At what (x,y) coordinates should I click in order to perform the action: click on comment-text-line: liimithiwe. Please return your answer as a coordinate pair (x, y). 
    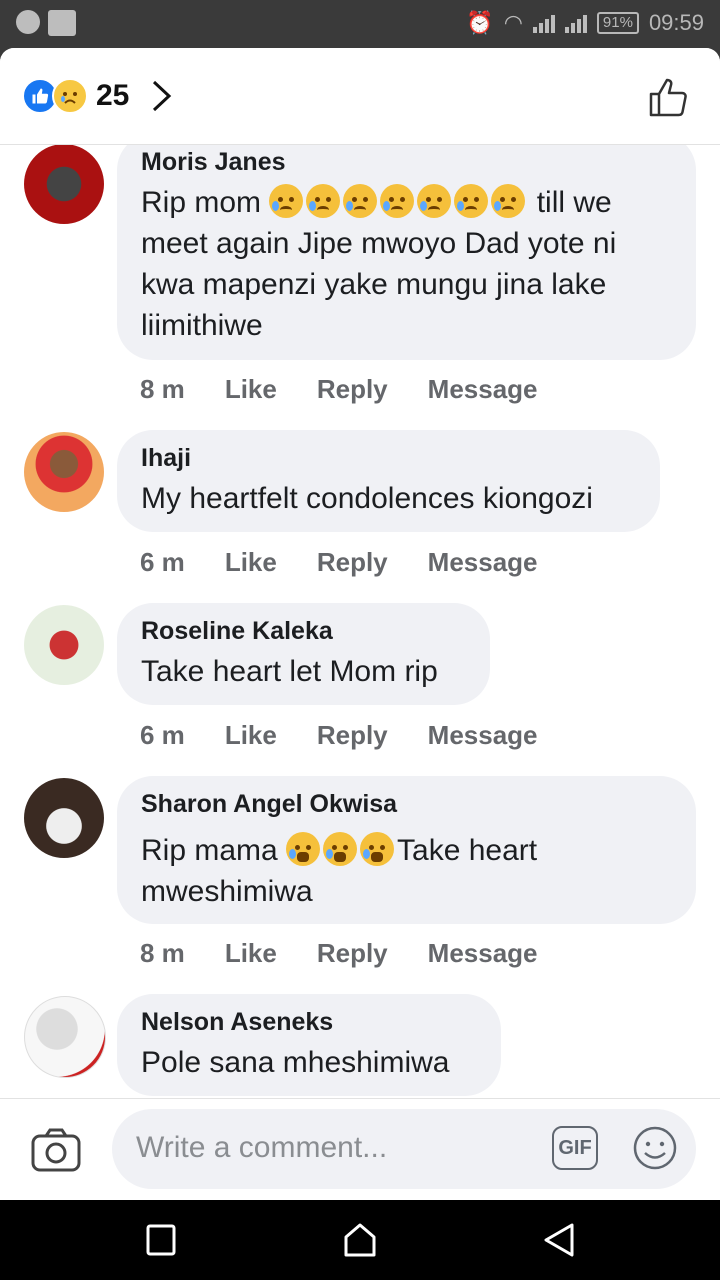
    Looking at the image, I should click on (202, 325).